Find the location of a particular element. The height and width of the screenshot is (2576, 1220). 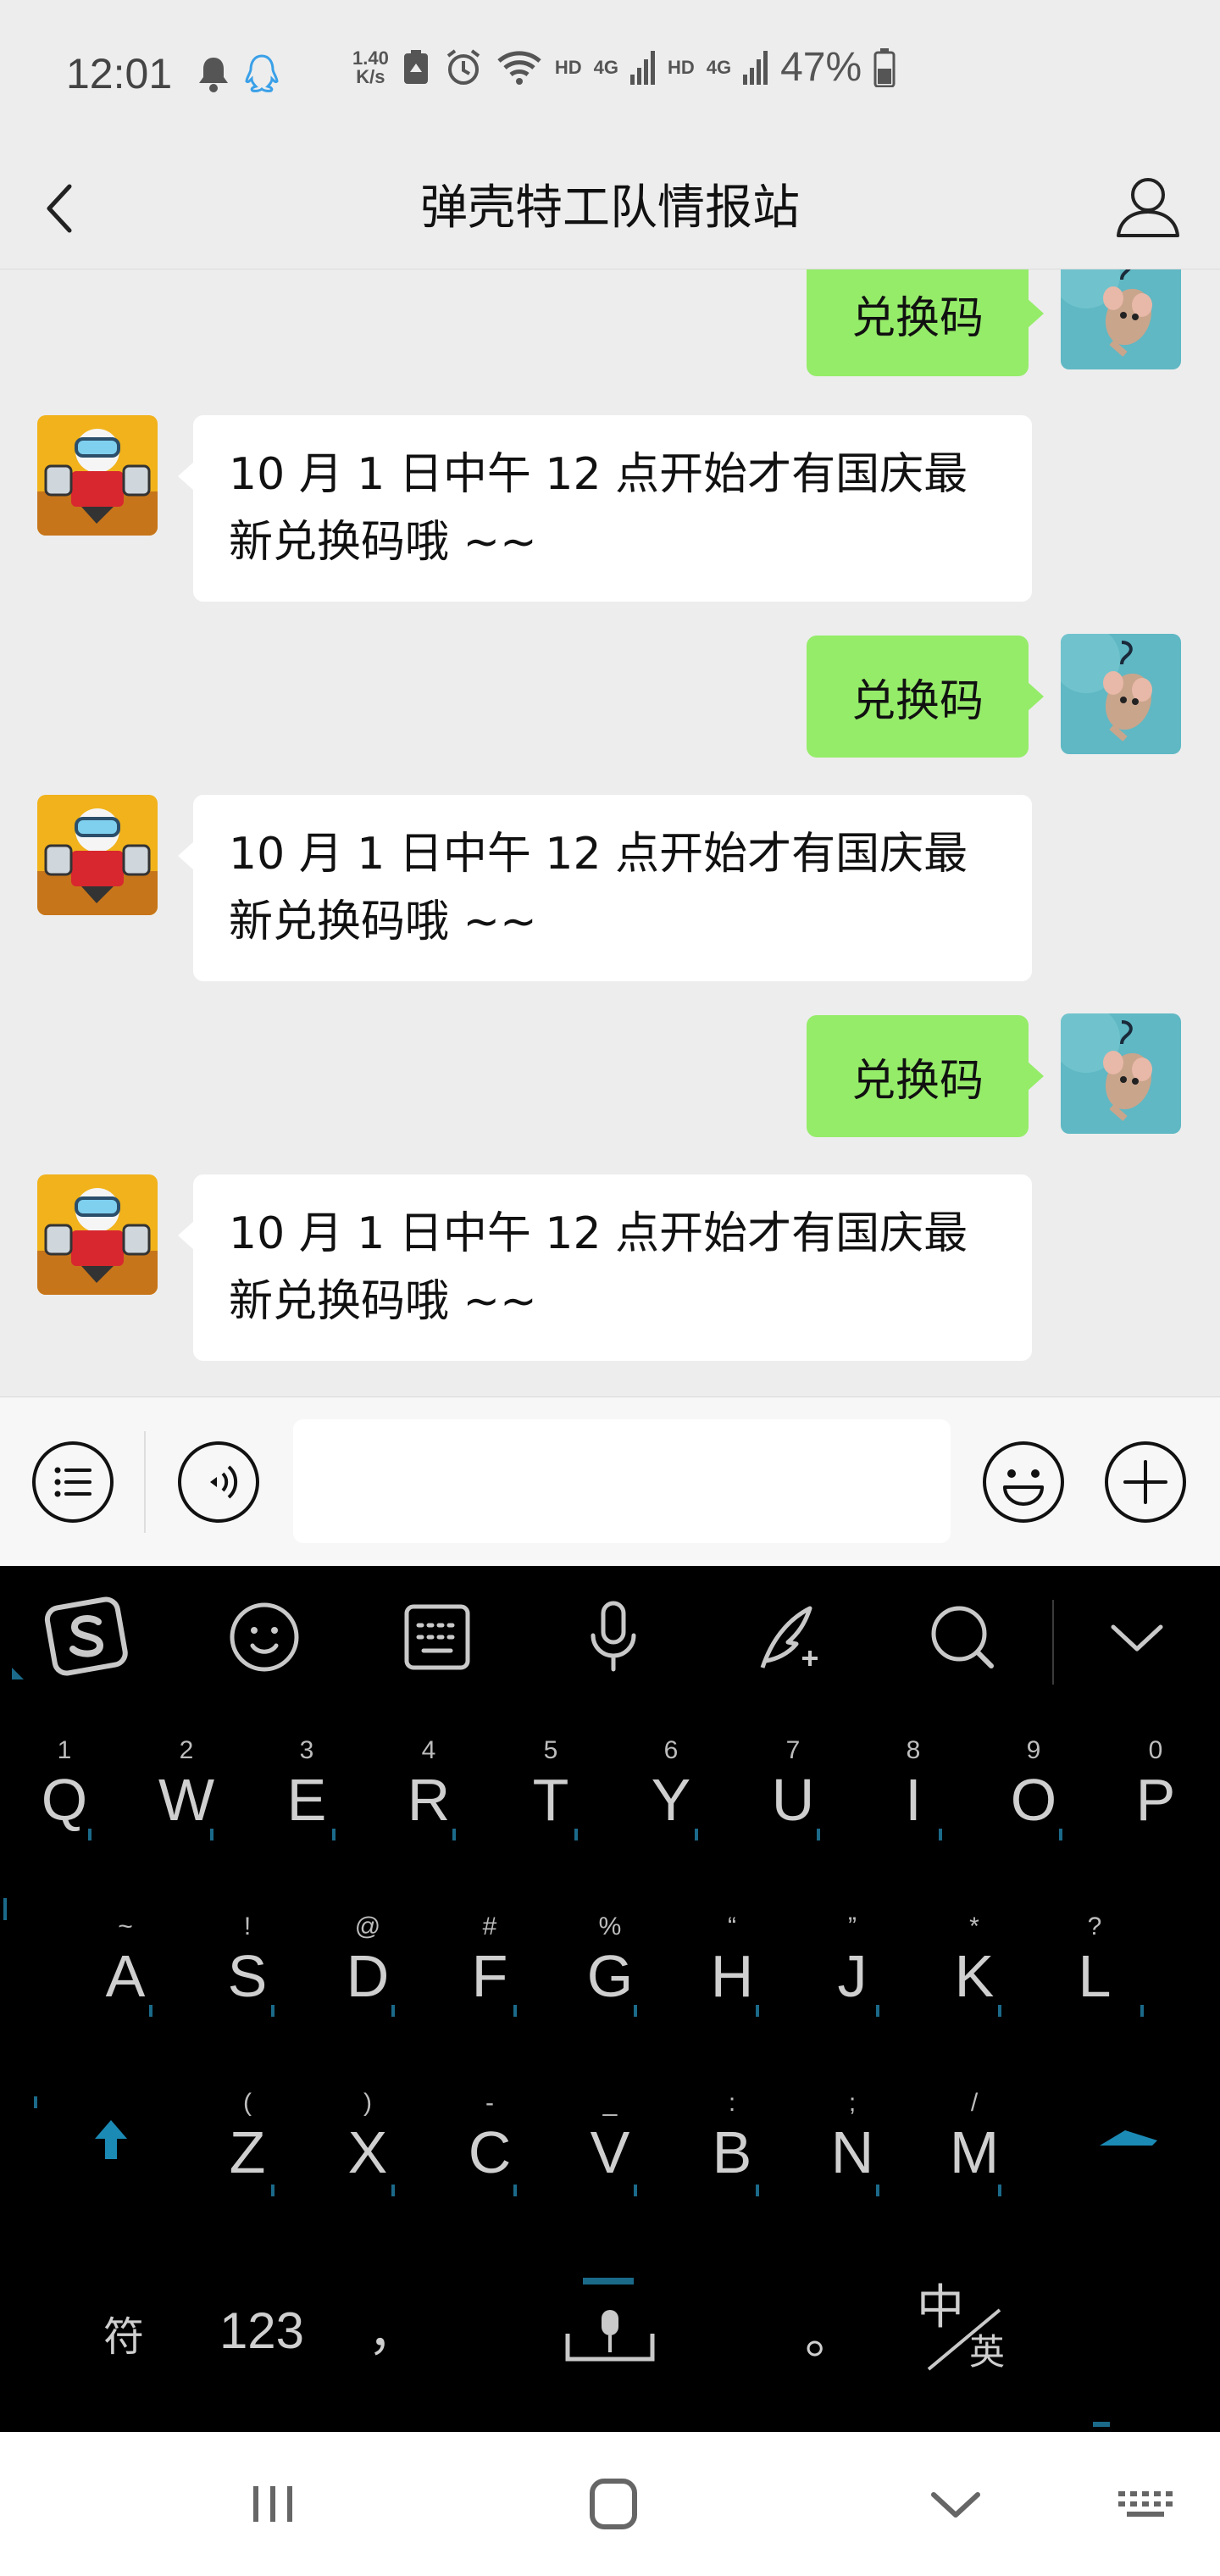

home-button is located at coordinates (613, 2504).